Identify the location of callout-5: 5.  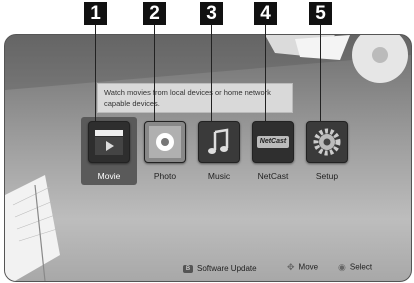
(320, 13).